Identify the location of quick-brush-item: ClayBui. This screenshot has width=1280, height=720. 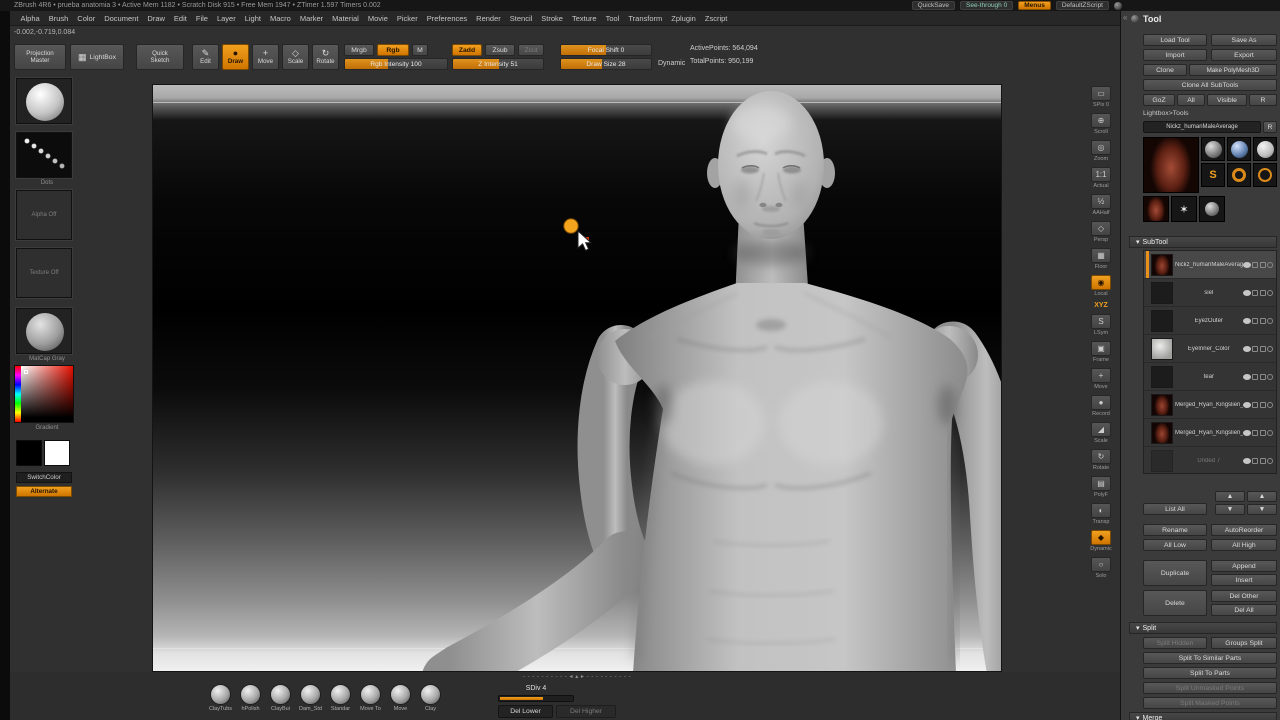
(280, 698).